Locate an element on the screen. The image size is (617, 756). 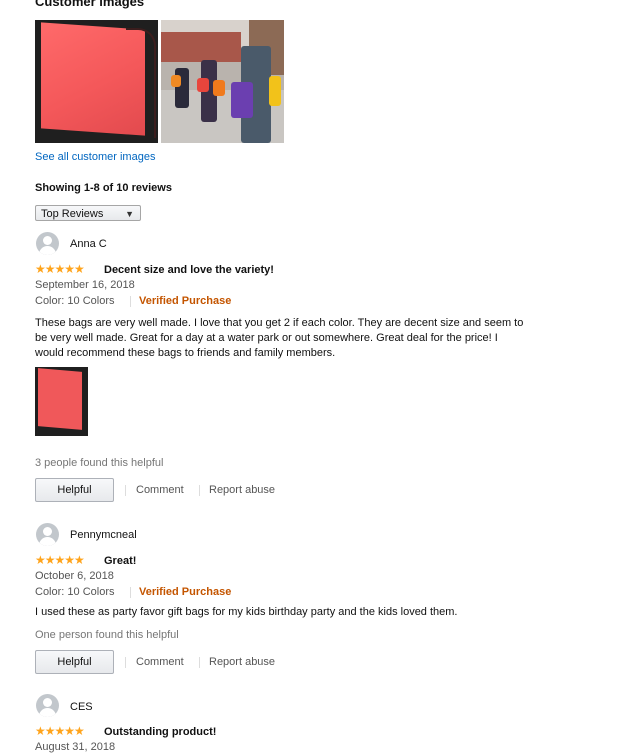
helpful-count-text: 3 people found this helpful is located at coordinates (99, 463).